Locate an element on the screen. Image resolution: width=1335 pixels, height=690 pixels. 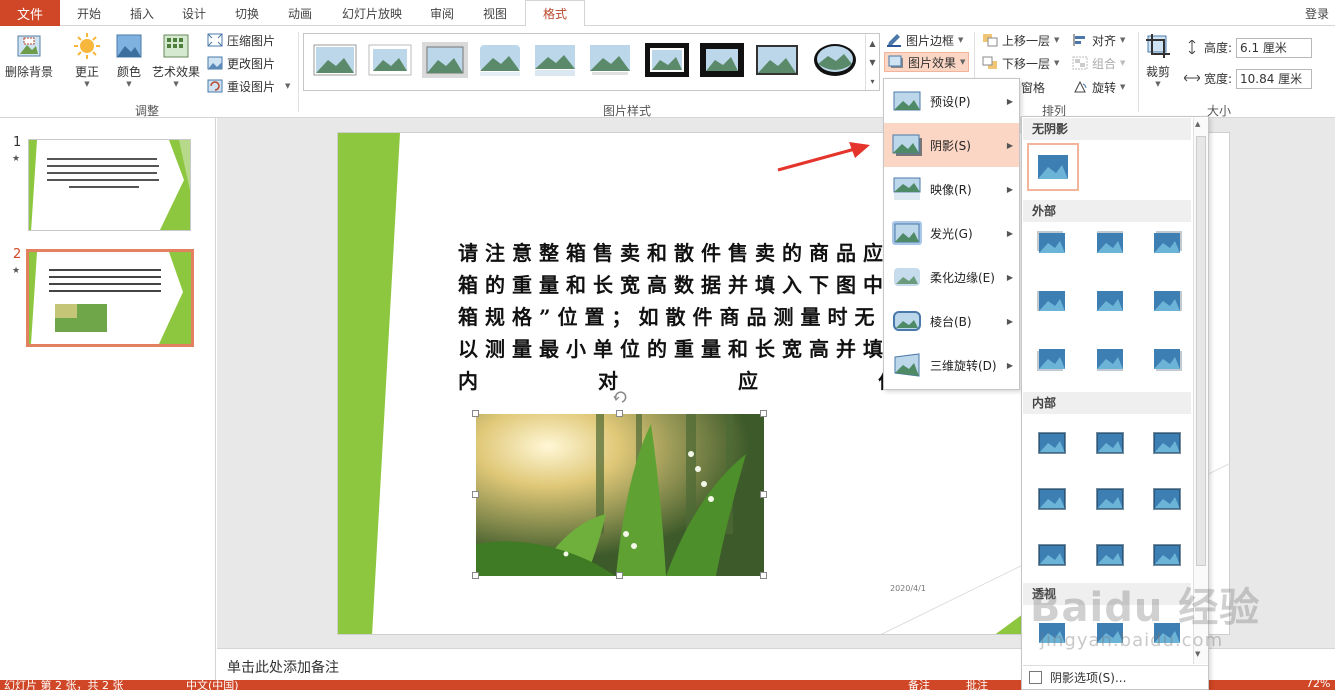
tab-animations: 动画 is located at coordinates (300, 13).